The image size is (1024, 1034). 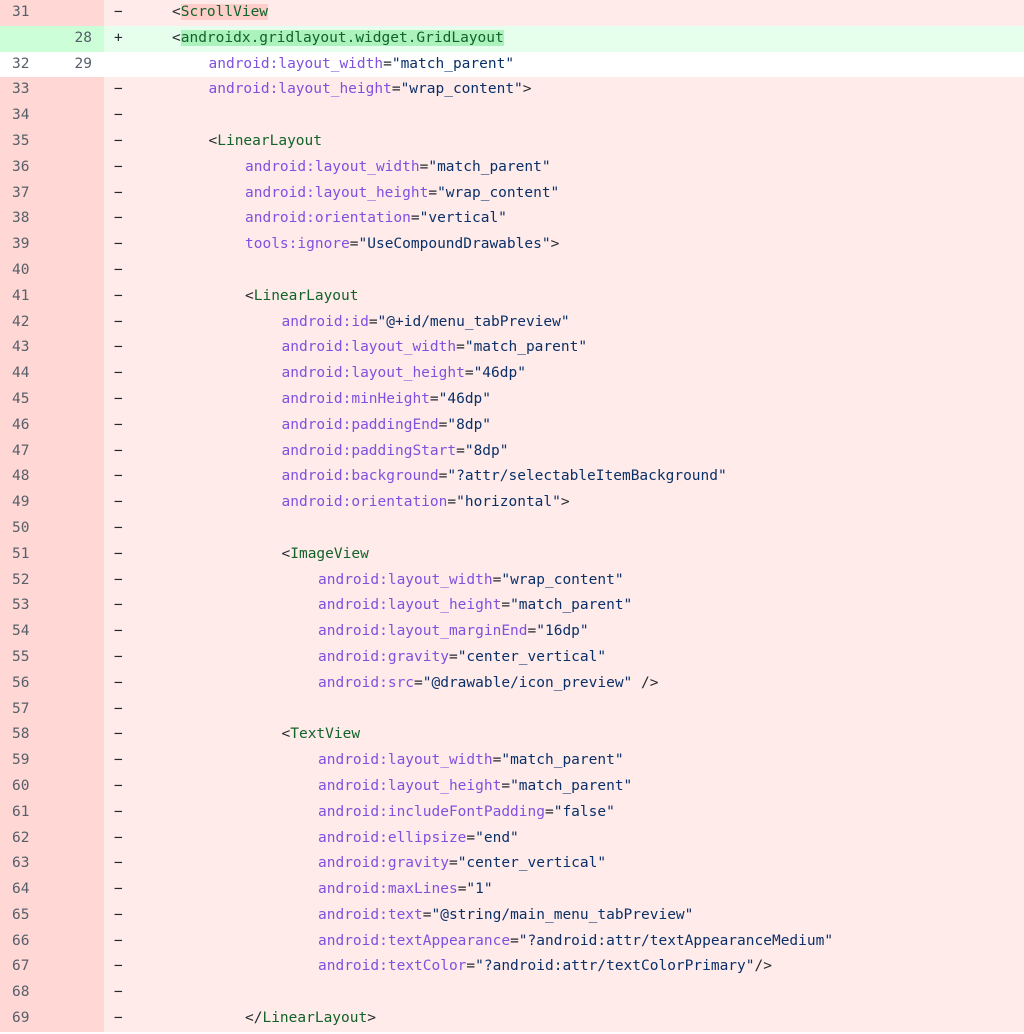 What do you see at coordinates (512, 786) in the screenshot?
I see `diff-row-deleted: 60− android:layout_height="match_parent"` at bounding box center [512, 786].